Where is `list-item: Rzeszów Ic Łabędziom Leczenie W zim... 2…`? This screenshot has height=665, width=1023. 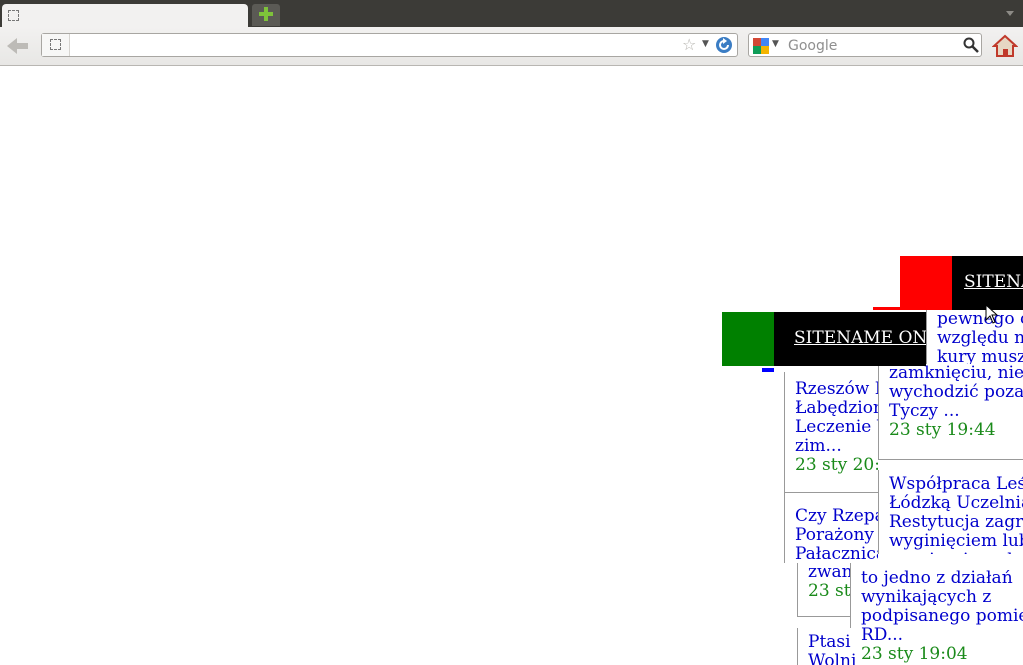 list-item: Rzeszów Ic Łabędziom Leczenie W zim... 2… is located at coordinates (831, 432).